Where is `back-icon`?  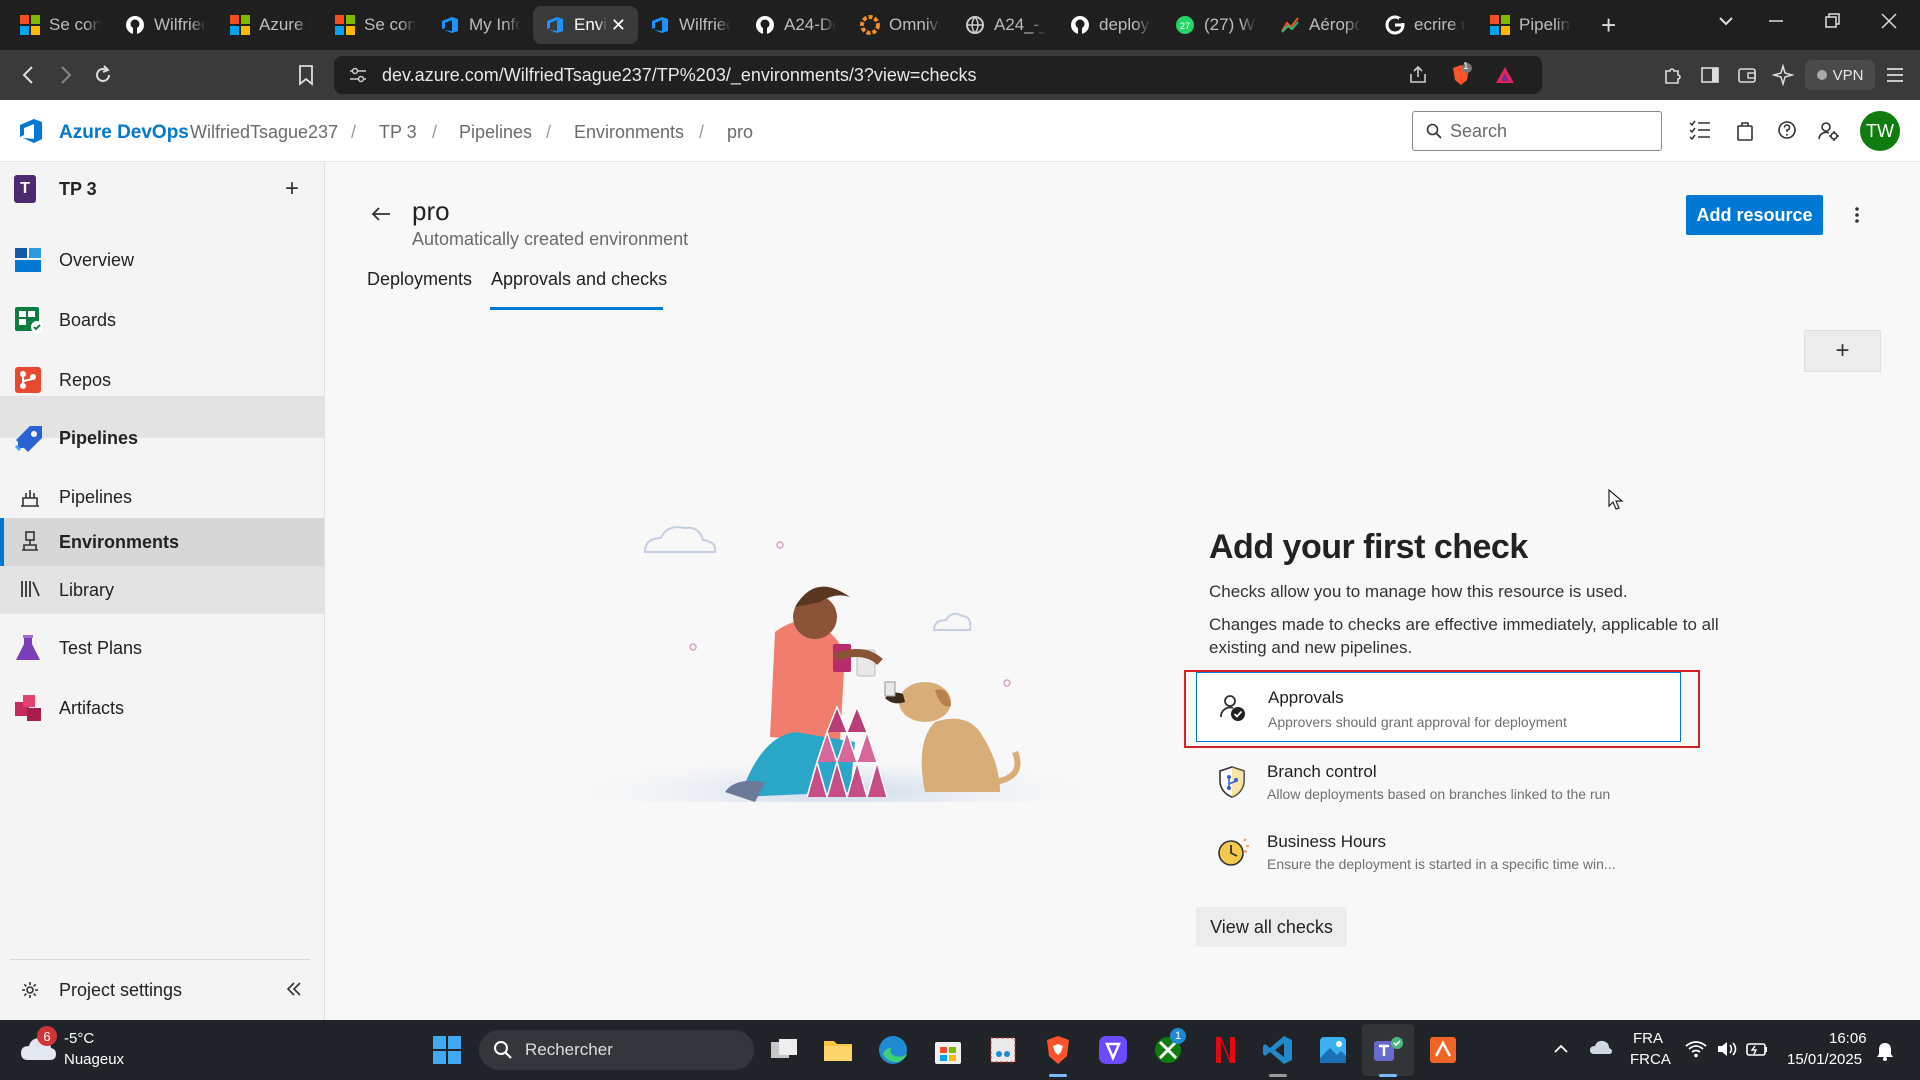 back-icon is located at coordinates (29, 75).